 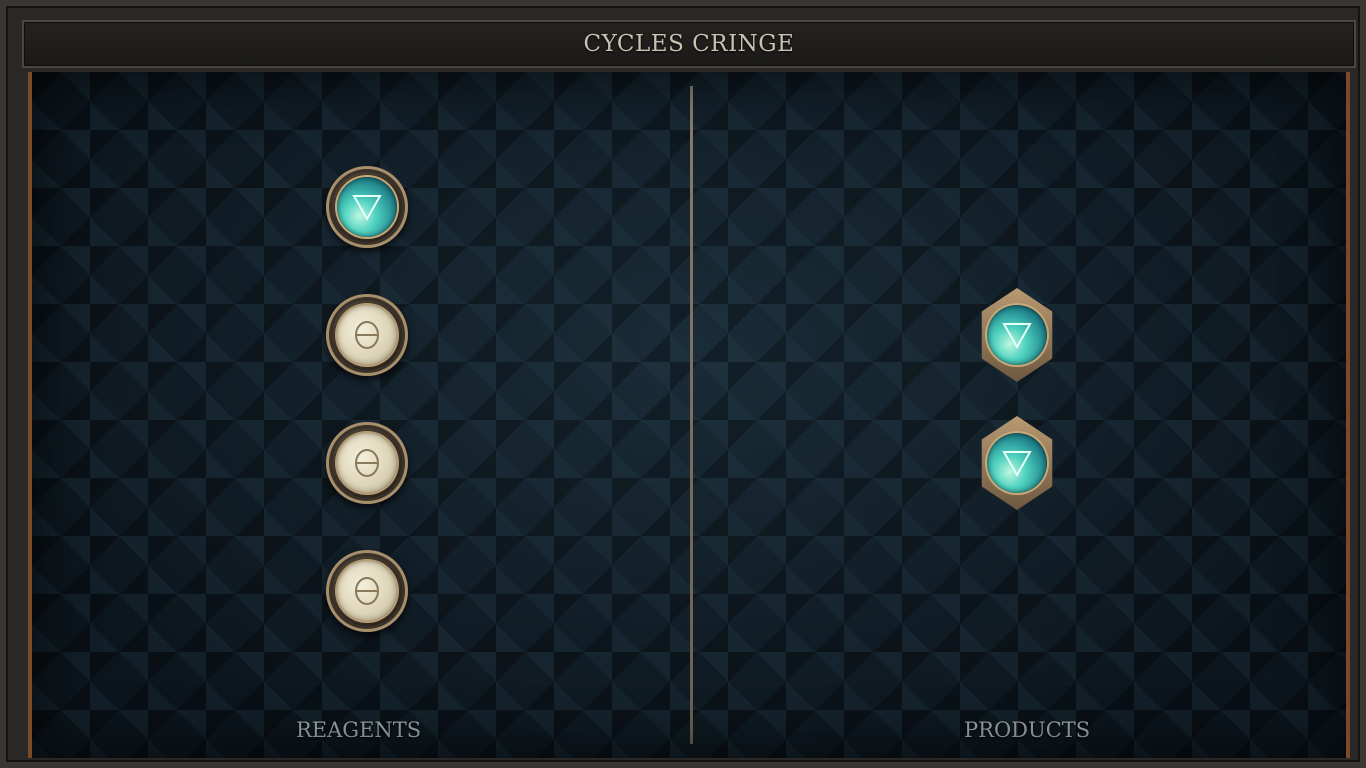 I want to click on reagent-atom-water, so click(x=367, y=207).